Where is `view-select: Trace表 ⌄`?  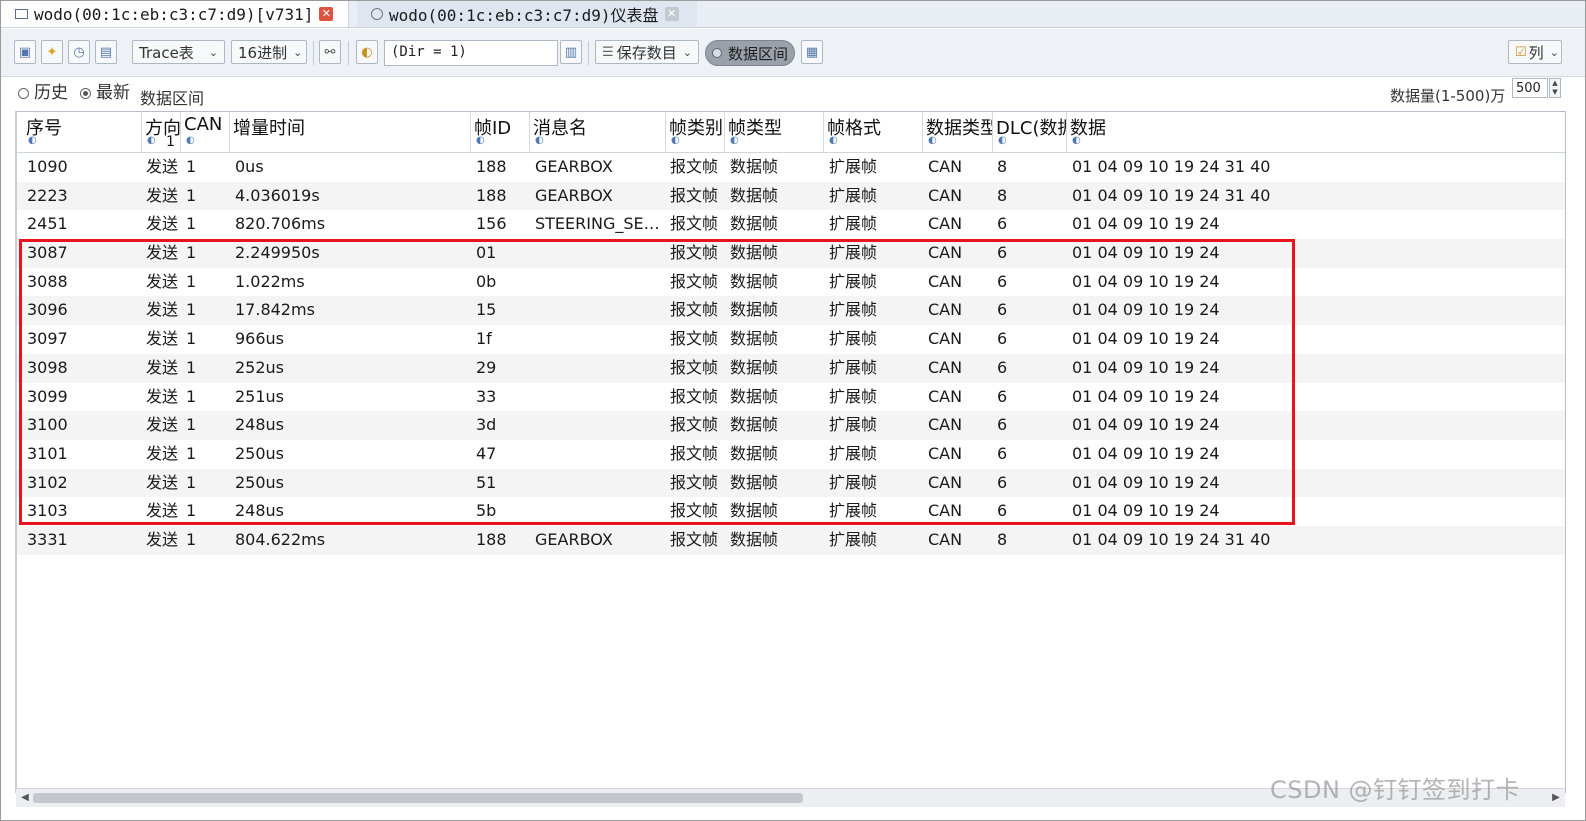 view-select: Trace表 ⌄ is located at coordinates (178, 52).